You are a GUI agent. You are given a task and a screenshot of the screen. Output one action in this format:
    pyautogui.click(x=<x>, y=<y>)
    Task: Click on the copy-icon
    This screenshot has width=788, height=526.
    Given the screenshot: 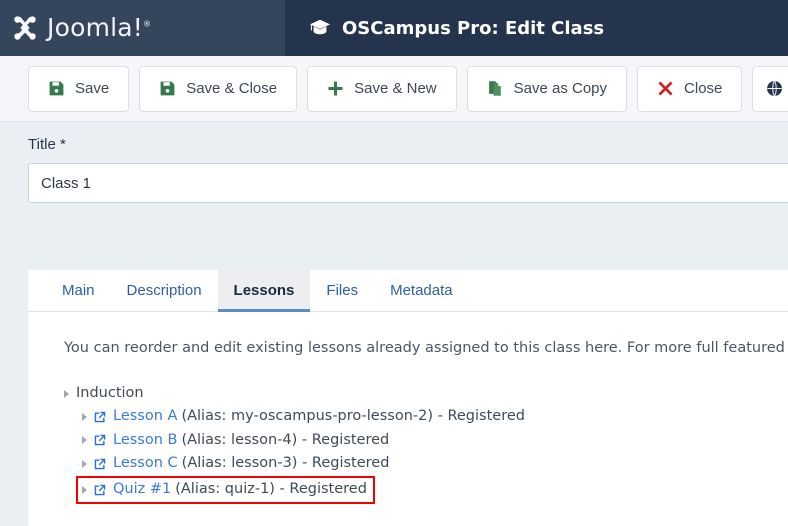 What is the action you would take?
    pyautogui.click(x=495, y=88)
    